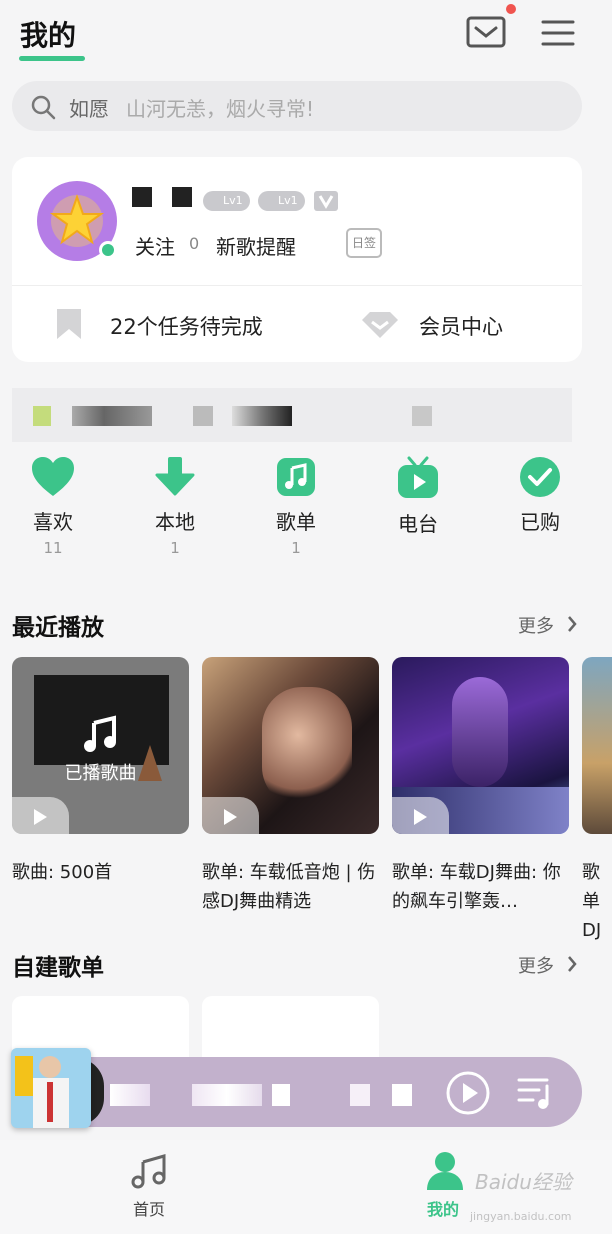  Describe the element at coordinates (48, 35) in the screenshot. I see `page-title: 我的` at that location.